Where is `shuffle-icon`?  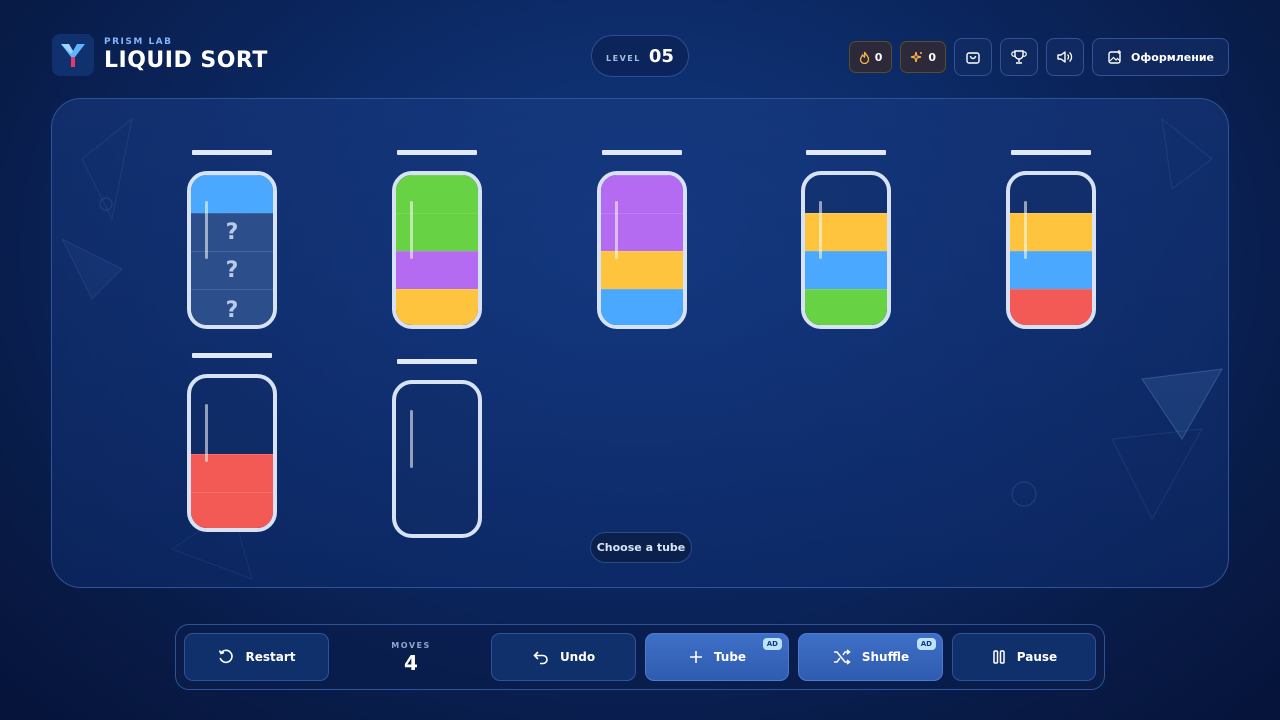 shuffle-icon is located at coordinates (842, 657).